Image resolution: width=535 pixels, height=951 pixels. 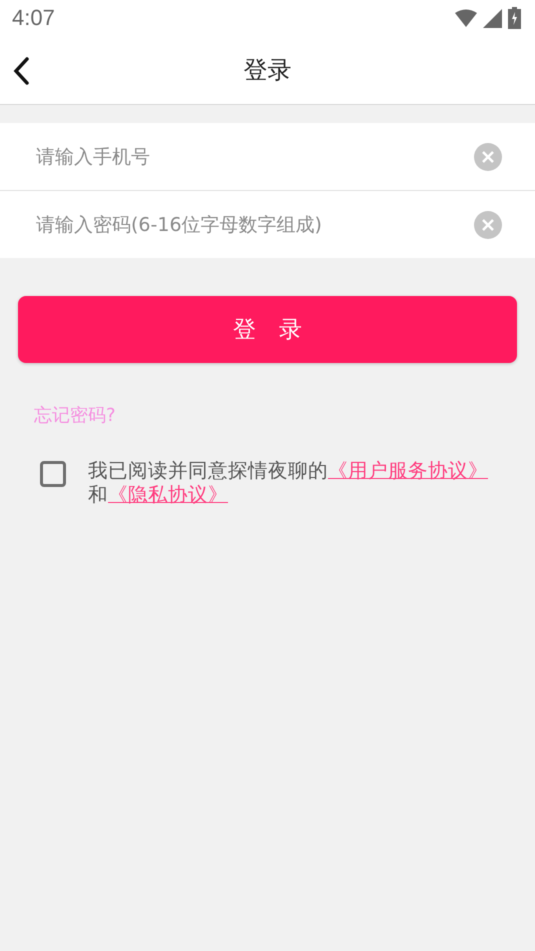 What do you see at coordinates (268, 70) in the screenshot?
I see `page-title: 登录` at bounding box center [268, 70].